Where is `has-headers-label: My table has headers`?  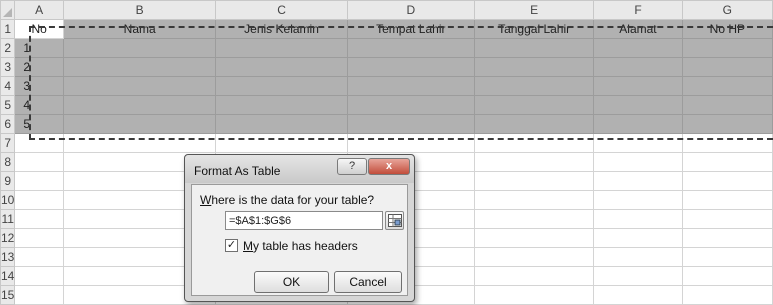
has-headers-label: My table has headers is located at coordinates (300, 246).